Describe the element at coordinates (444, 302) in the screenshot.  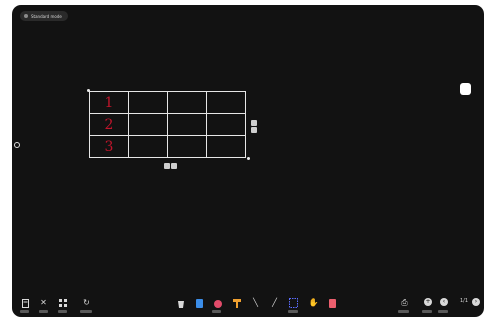
I see `prev-page-icon: ‹` at that location.